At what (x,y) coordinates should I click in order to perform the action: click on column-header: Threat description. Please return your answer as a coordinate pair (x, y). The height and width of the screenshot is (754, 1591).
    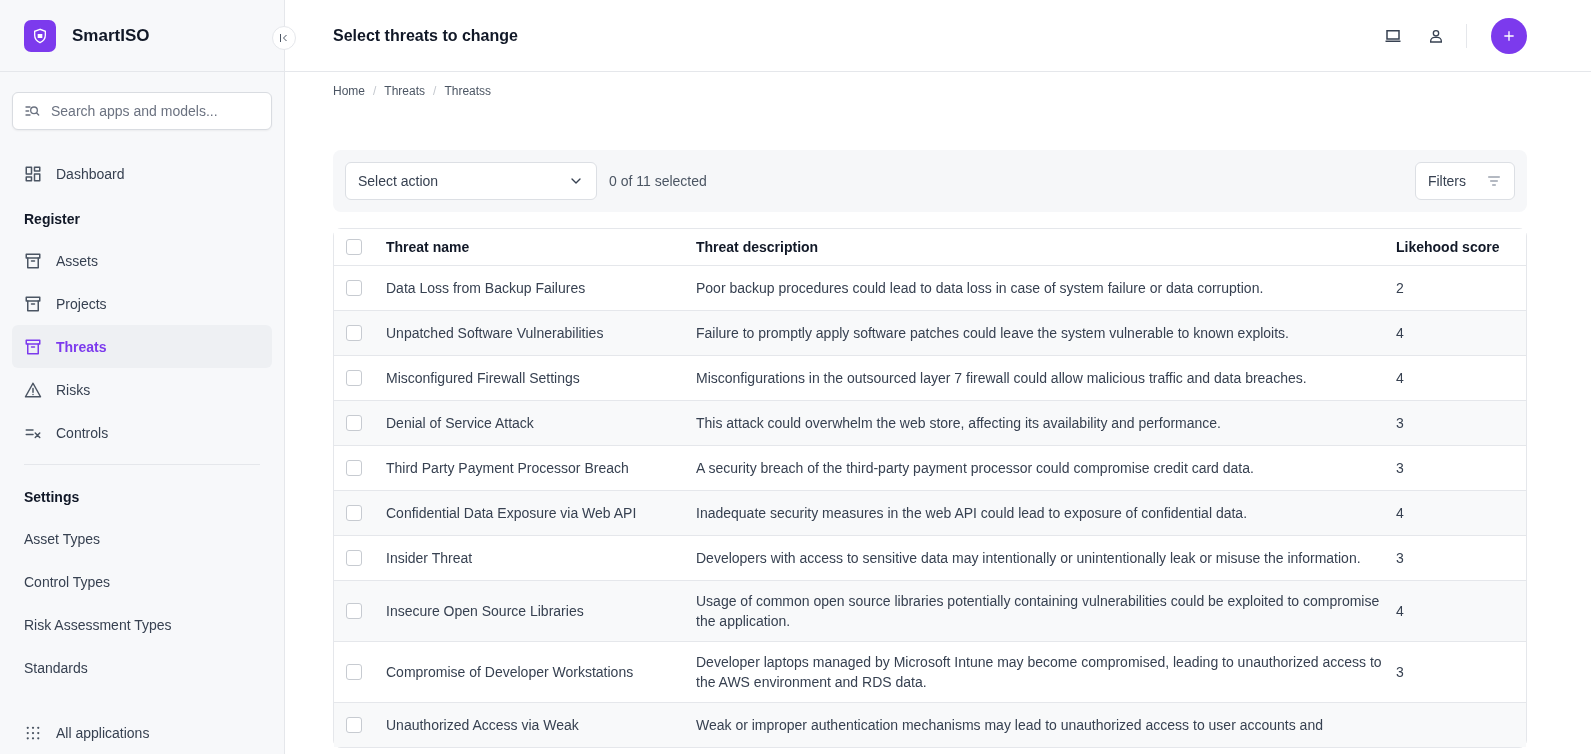
    Looking at the image, I should click on (758, 247).